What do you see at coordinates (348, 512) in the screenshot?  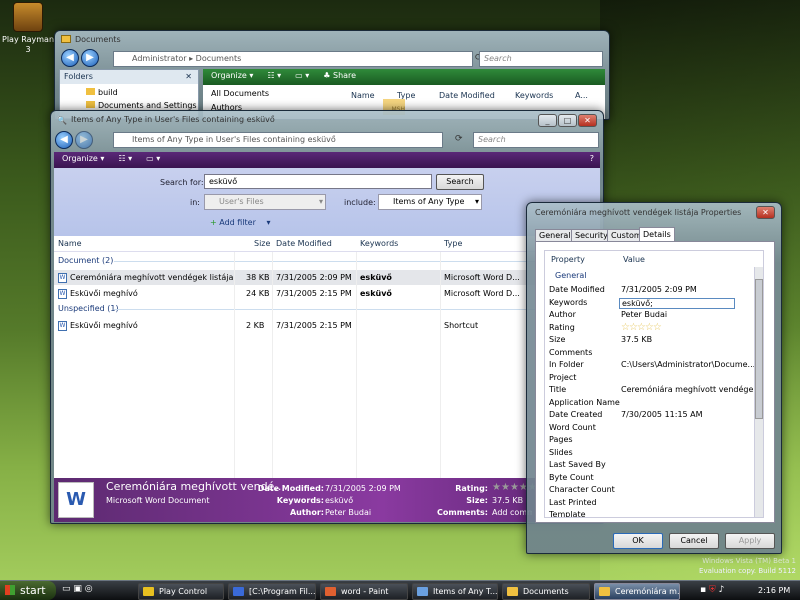 I see `details-author: Peter Budai` at bounding box center [348, 512].